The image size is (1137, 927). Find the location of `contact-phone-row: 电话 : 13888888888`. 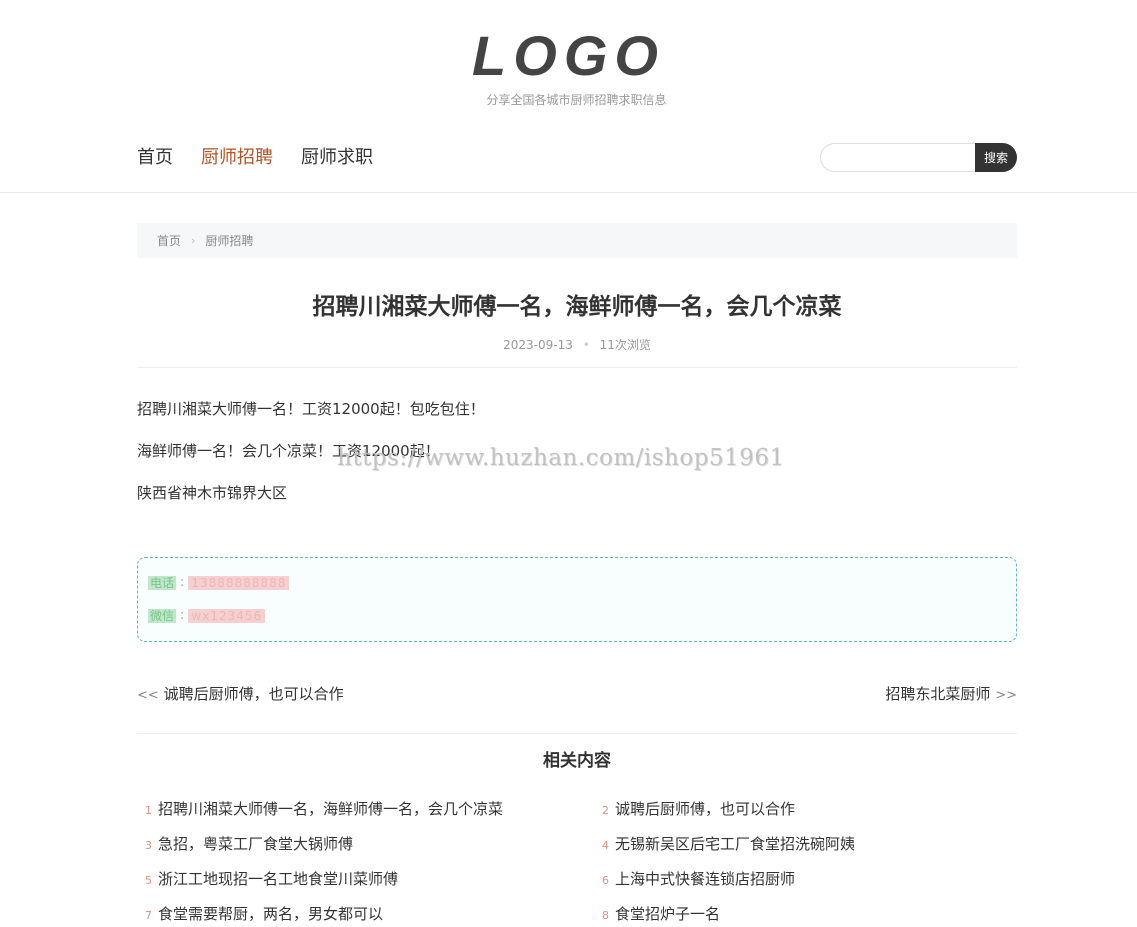

contact-phone-row: 电话 : 13888888888 is located at coordinates (219, 582).